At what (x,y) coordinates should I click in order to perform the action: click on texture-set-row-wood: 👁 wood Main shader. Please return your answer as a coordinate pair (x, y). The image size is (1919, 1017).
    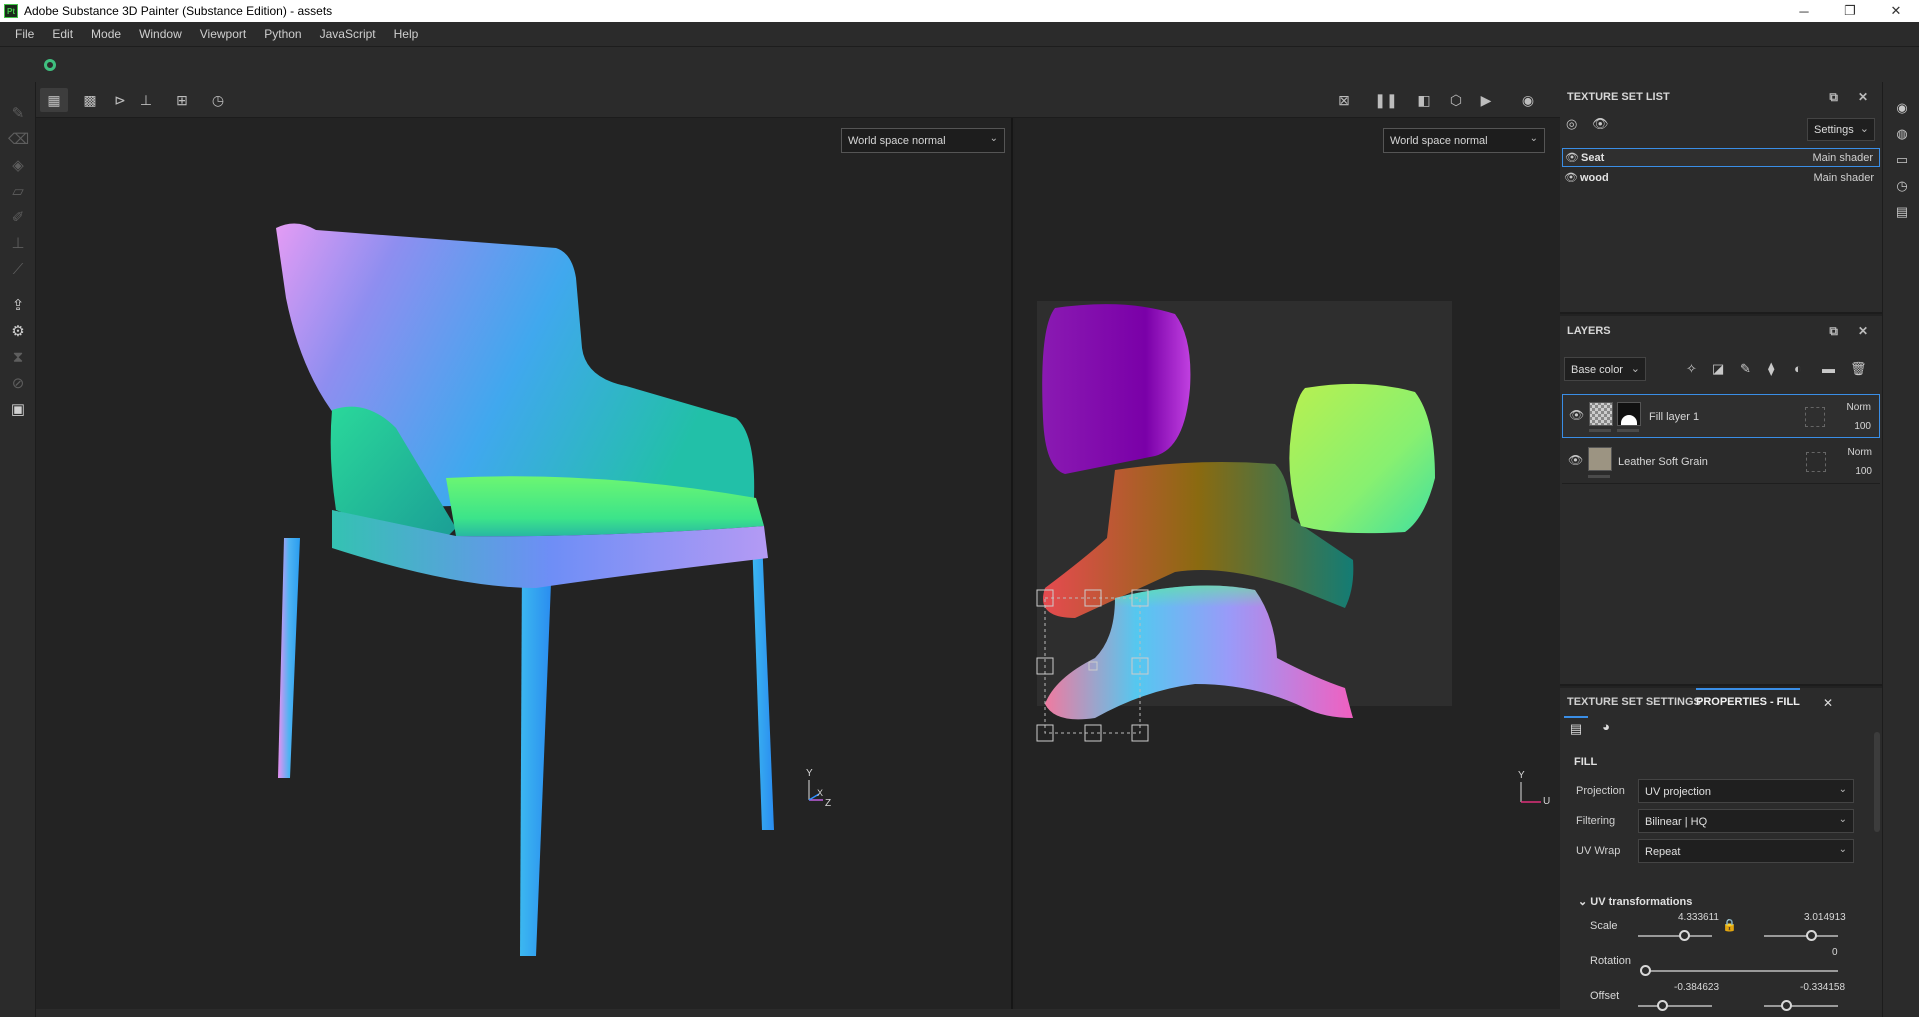
    Looking at the image, I should click on (1721, 177).